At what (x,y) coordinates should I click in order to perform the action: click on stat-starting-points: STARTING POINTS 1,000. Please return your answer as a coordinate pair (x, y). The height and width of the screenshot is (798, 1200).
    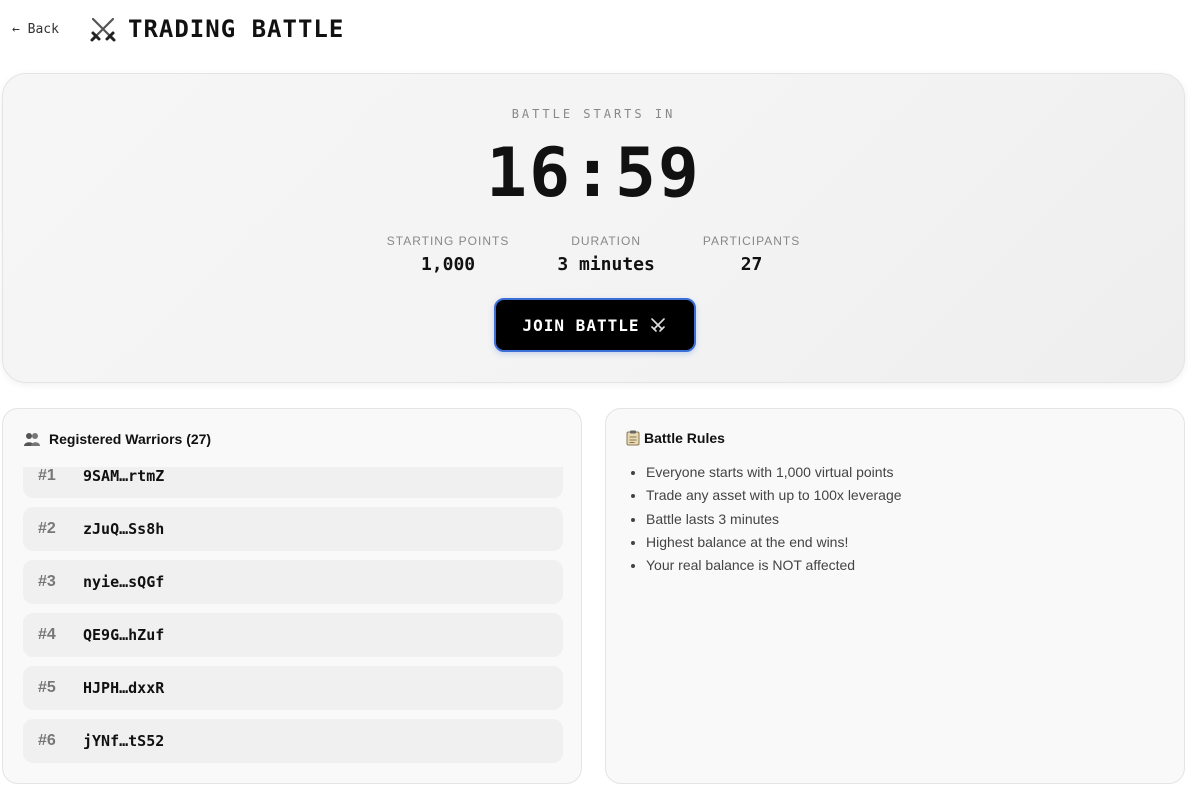
    Looking at the image, I should click on (448, 254).